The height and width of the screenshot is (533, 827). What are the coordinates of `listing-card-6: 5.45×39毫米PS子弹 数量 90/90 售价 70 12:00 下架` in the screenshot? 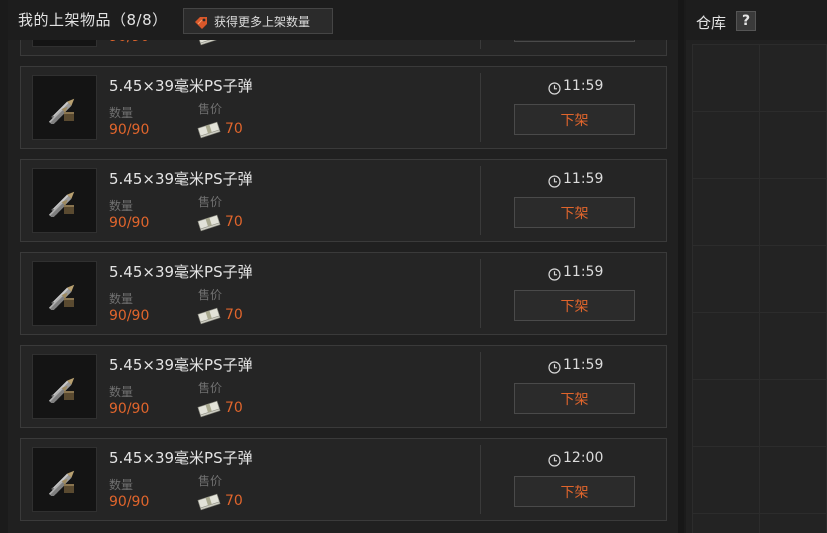 It's located at (343, 479).